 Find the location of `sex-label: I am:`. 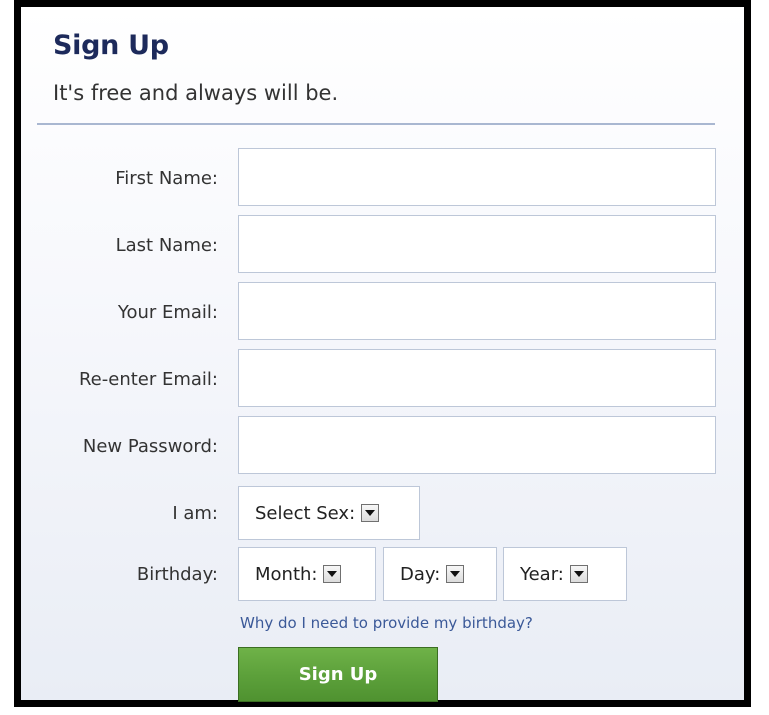

sex-label: I am: is located at coordinates (195, 513).